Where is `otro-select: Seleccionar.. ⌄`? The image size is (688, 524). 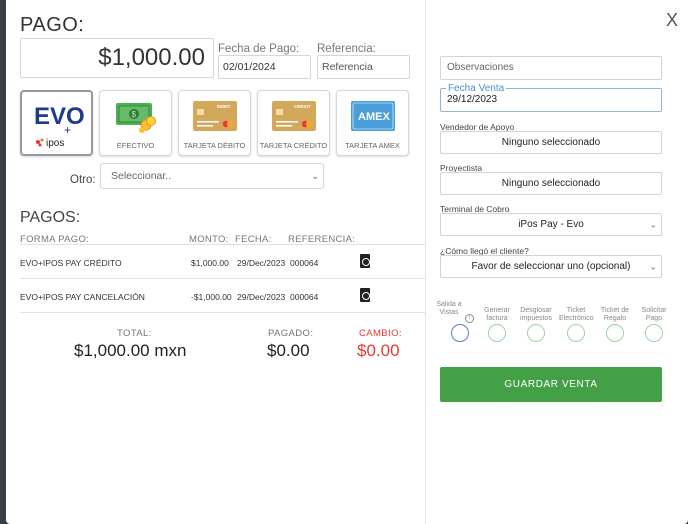 otro-select: Seleccionar.. ⌄ is located at coordinates (212, 176).